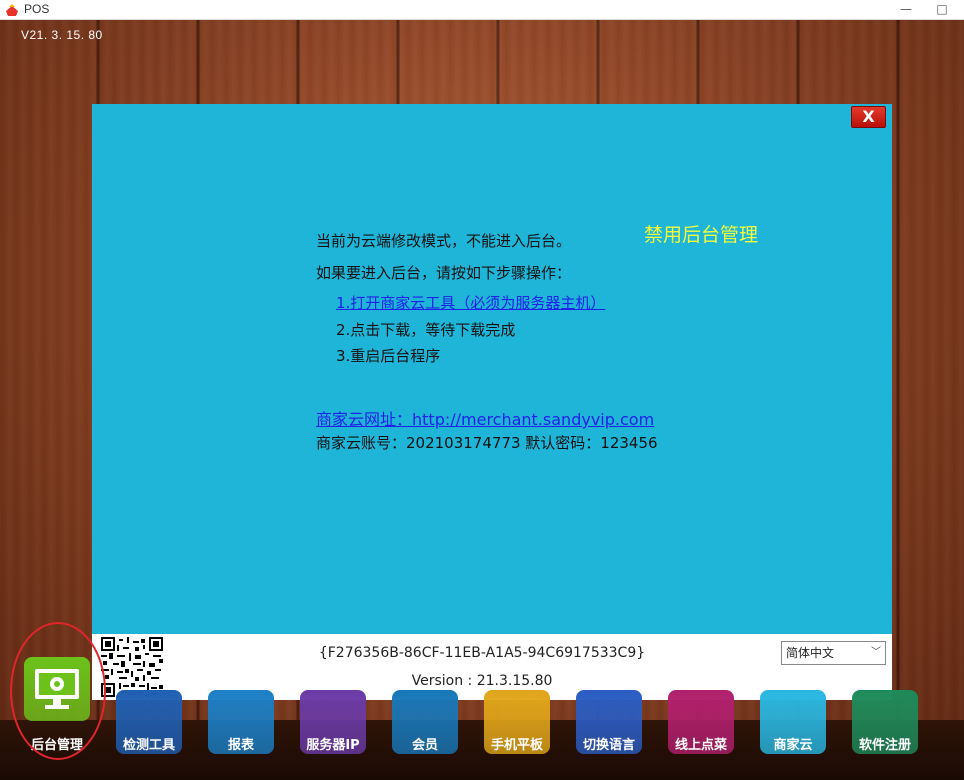 This screenshot has height=780, width=964. What do you see at coordinates (906, 10) in the screenshot?
I see `minimize-button: —` at bounding box center [906, 10].